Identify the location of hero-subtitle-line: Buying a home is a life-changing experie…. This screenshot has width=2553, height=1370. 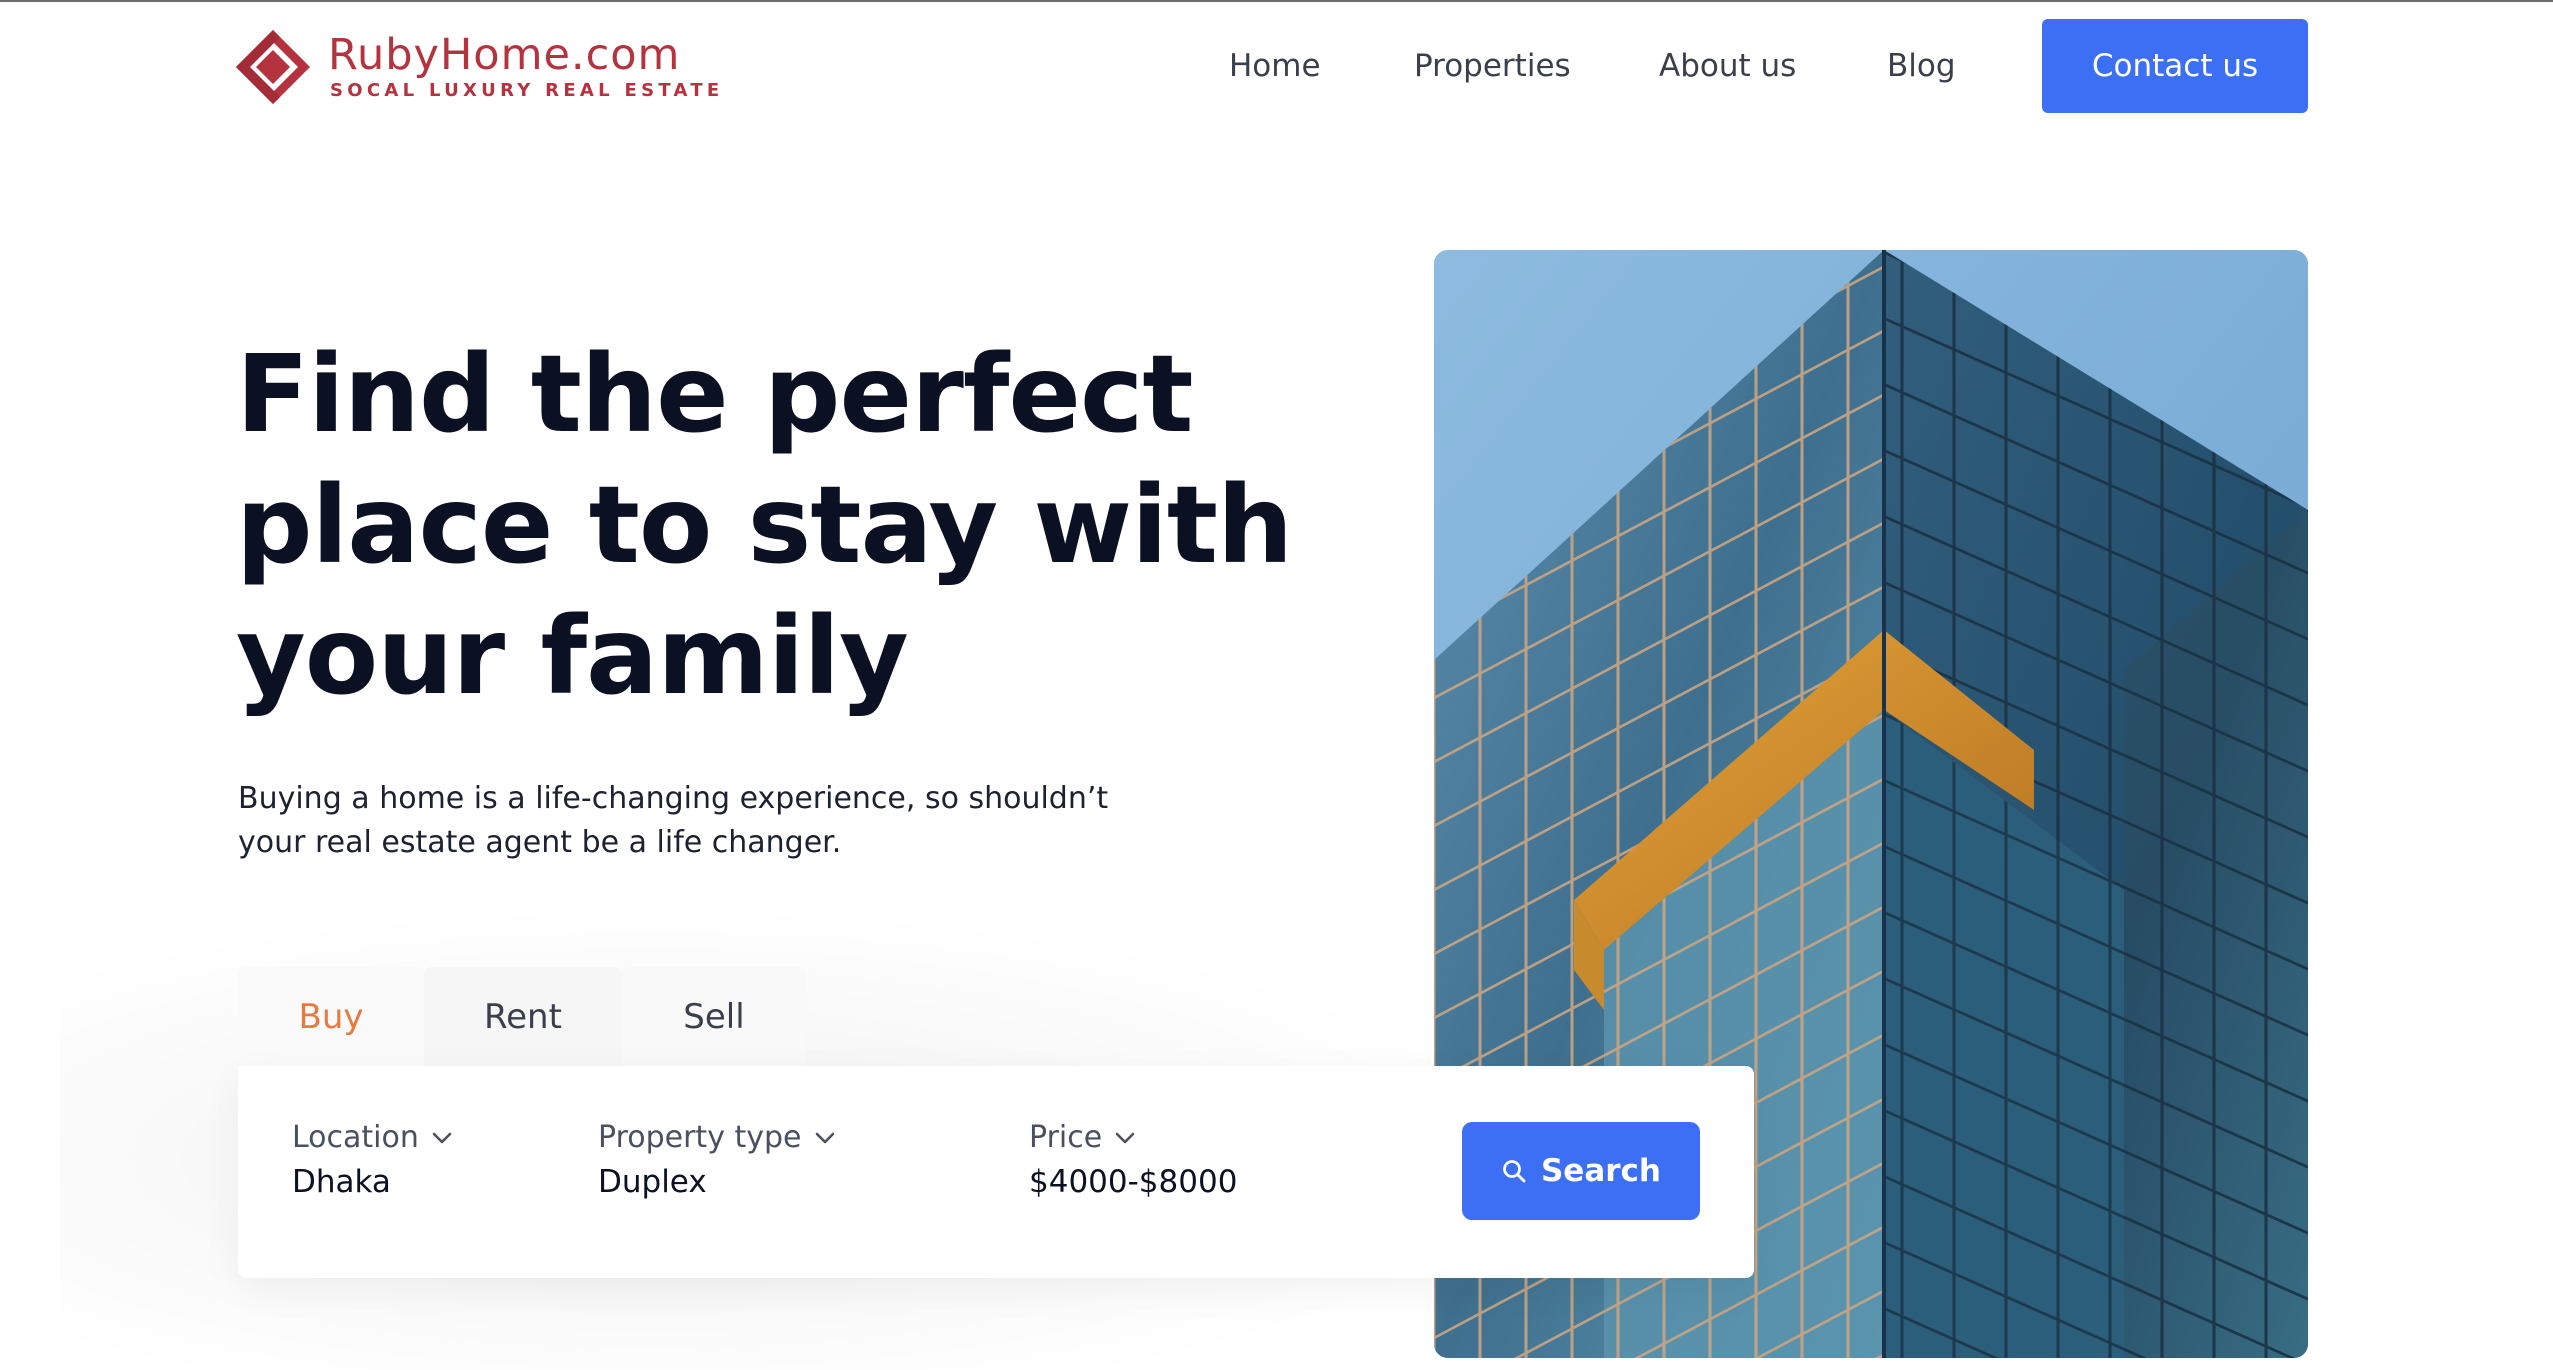
(673, 798).